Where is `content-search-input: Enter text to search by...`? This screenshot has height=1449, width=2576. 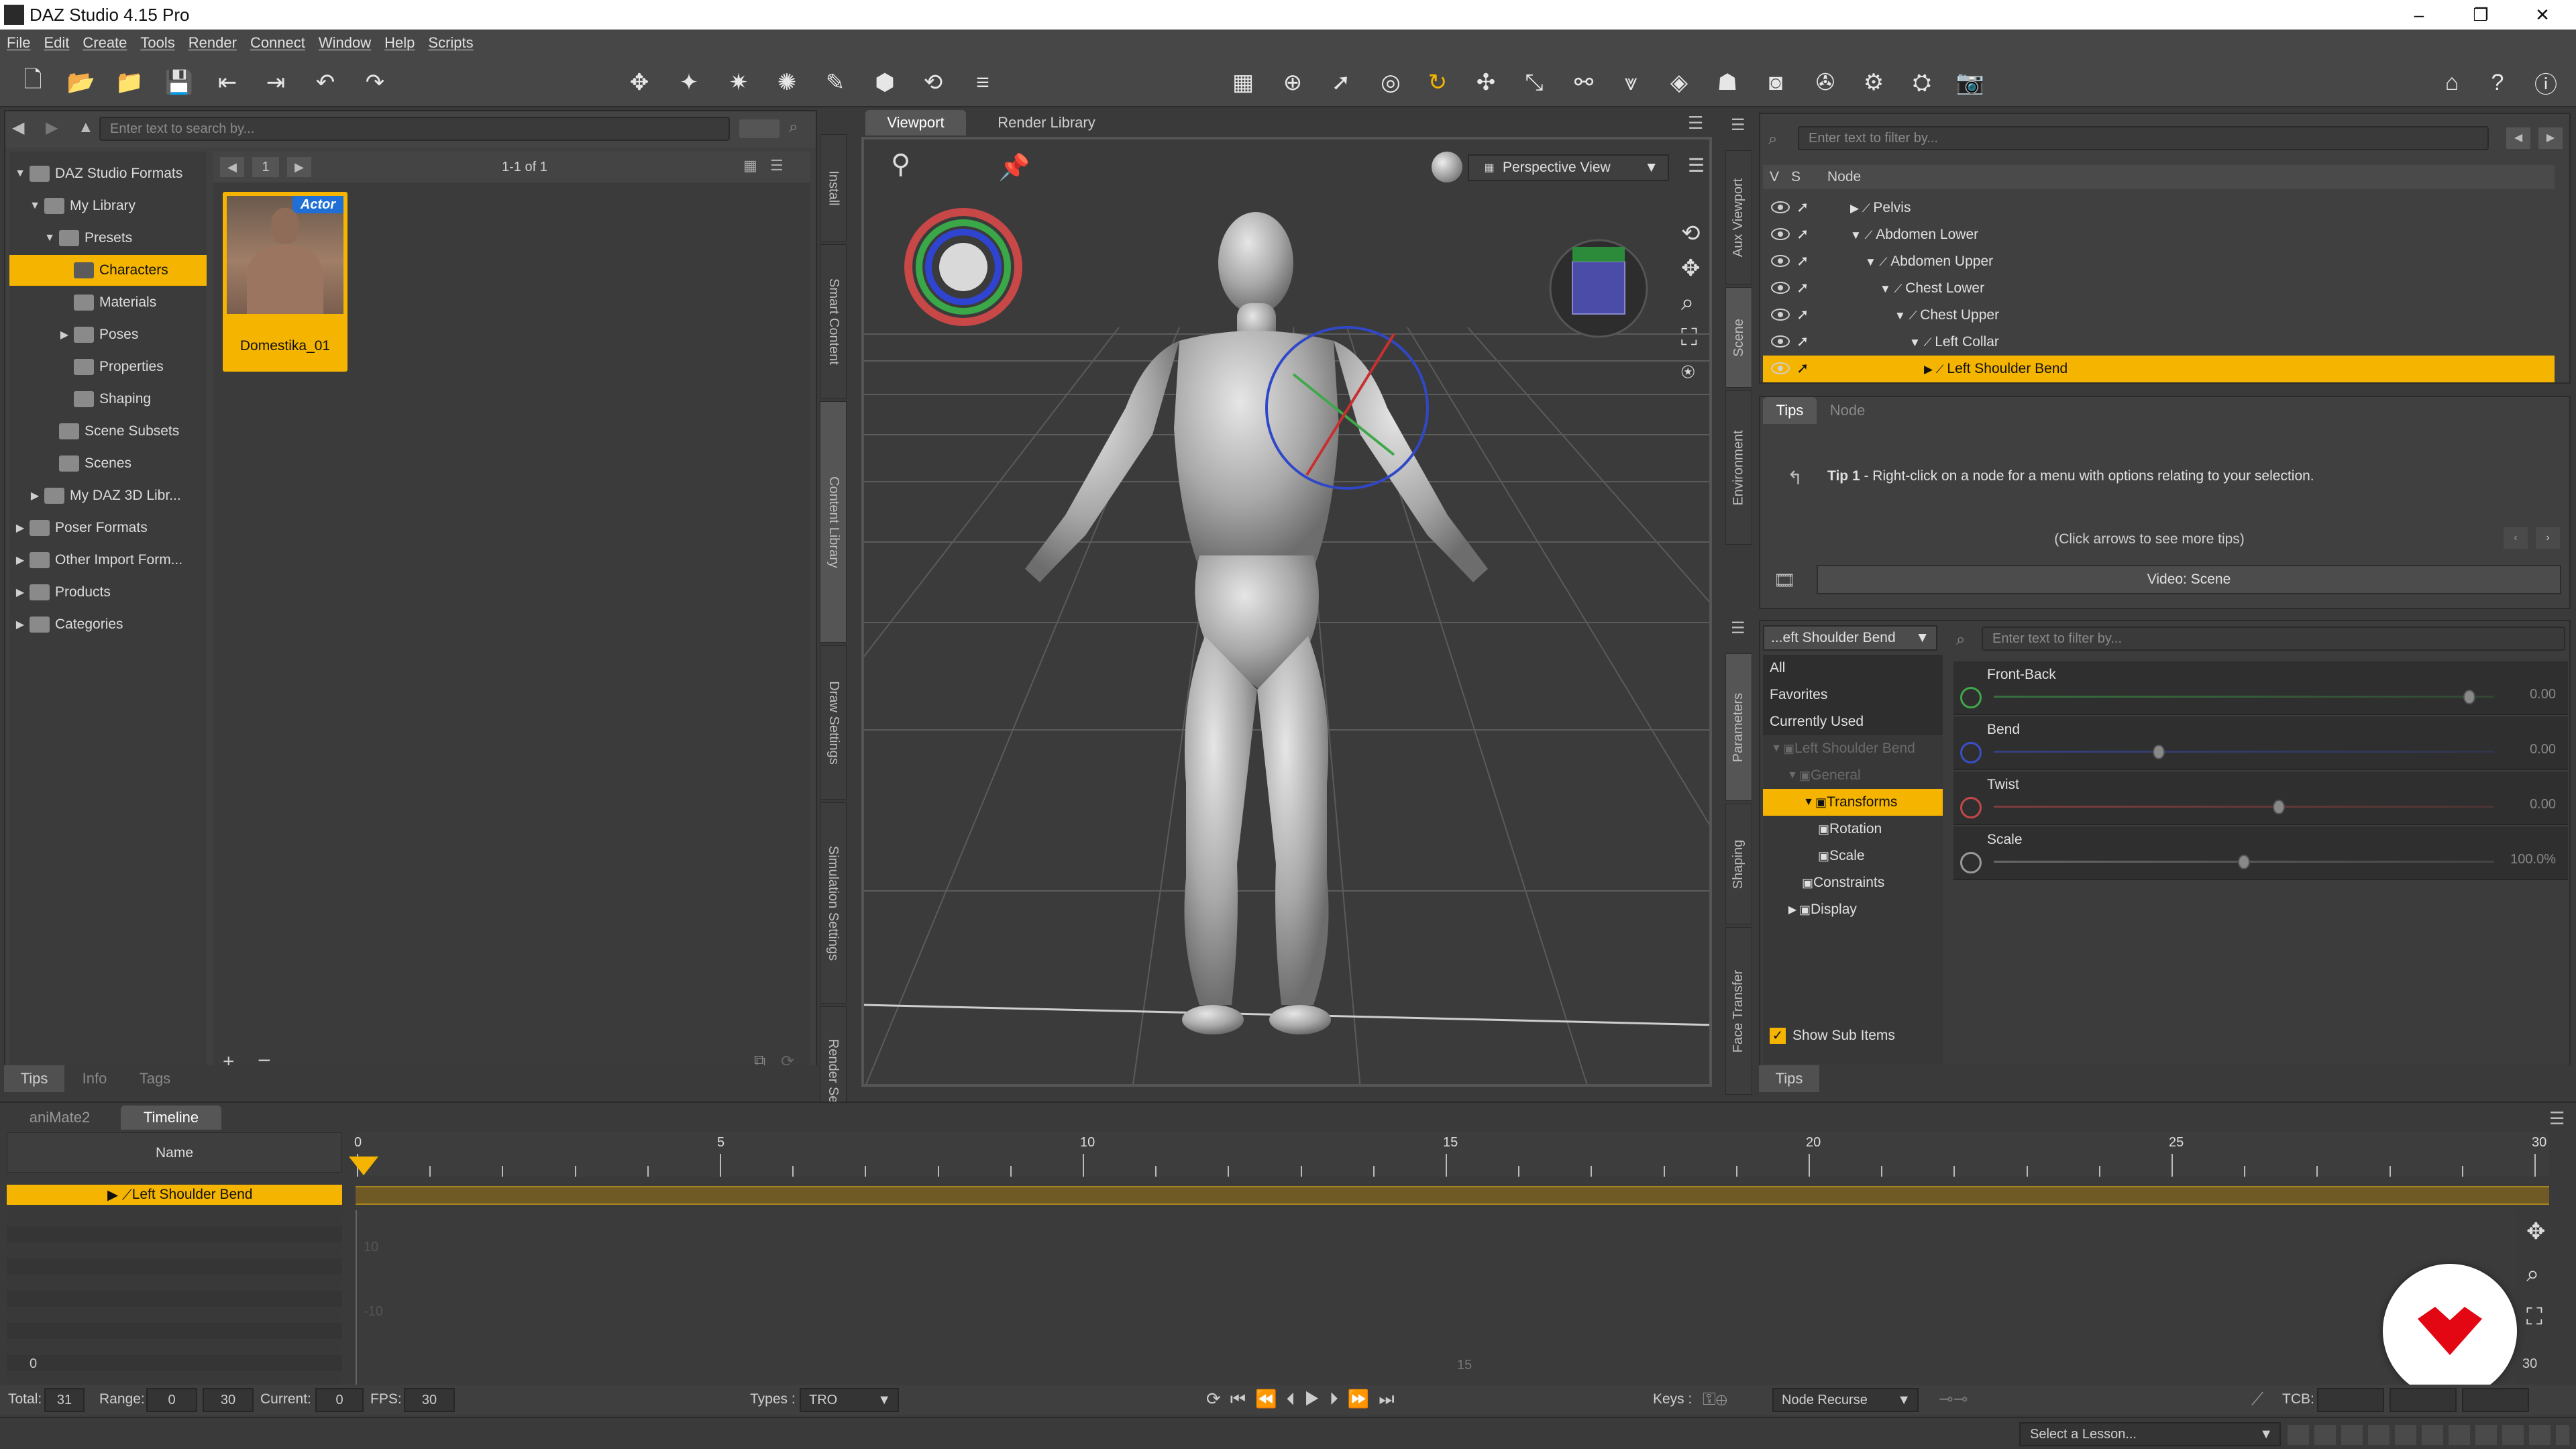
content-search-input: Enter text to search by... is located at coordinates (414, 129).